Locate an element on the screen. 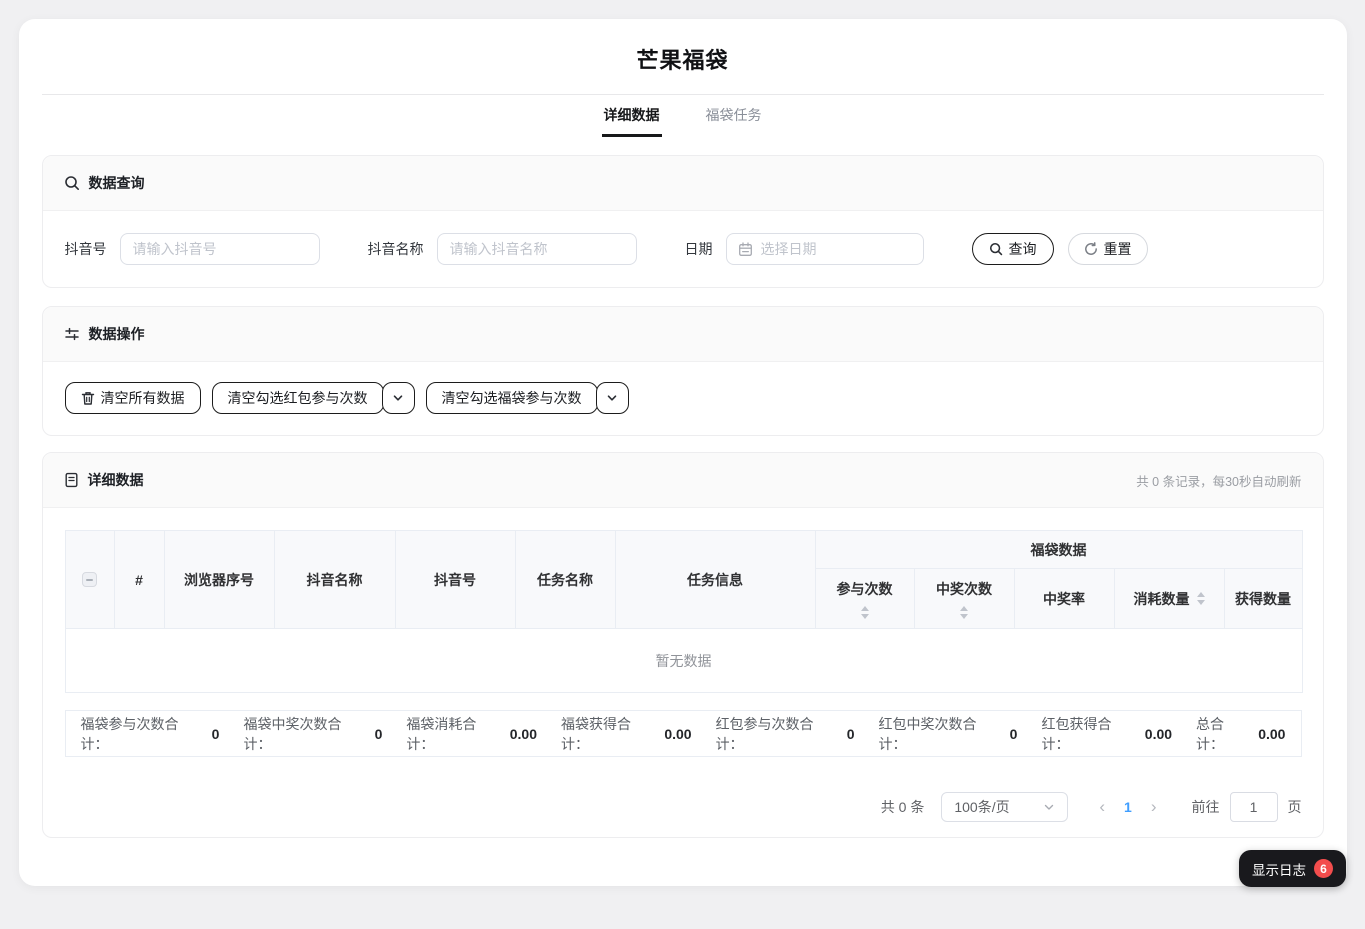 The height and width of the screenshot is (929, 1365). query-section-header: 数据查询 is located at coordinates (683, 183).